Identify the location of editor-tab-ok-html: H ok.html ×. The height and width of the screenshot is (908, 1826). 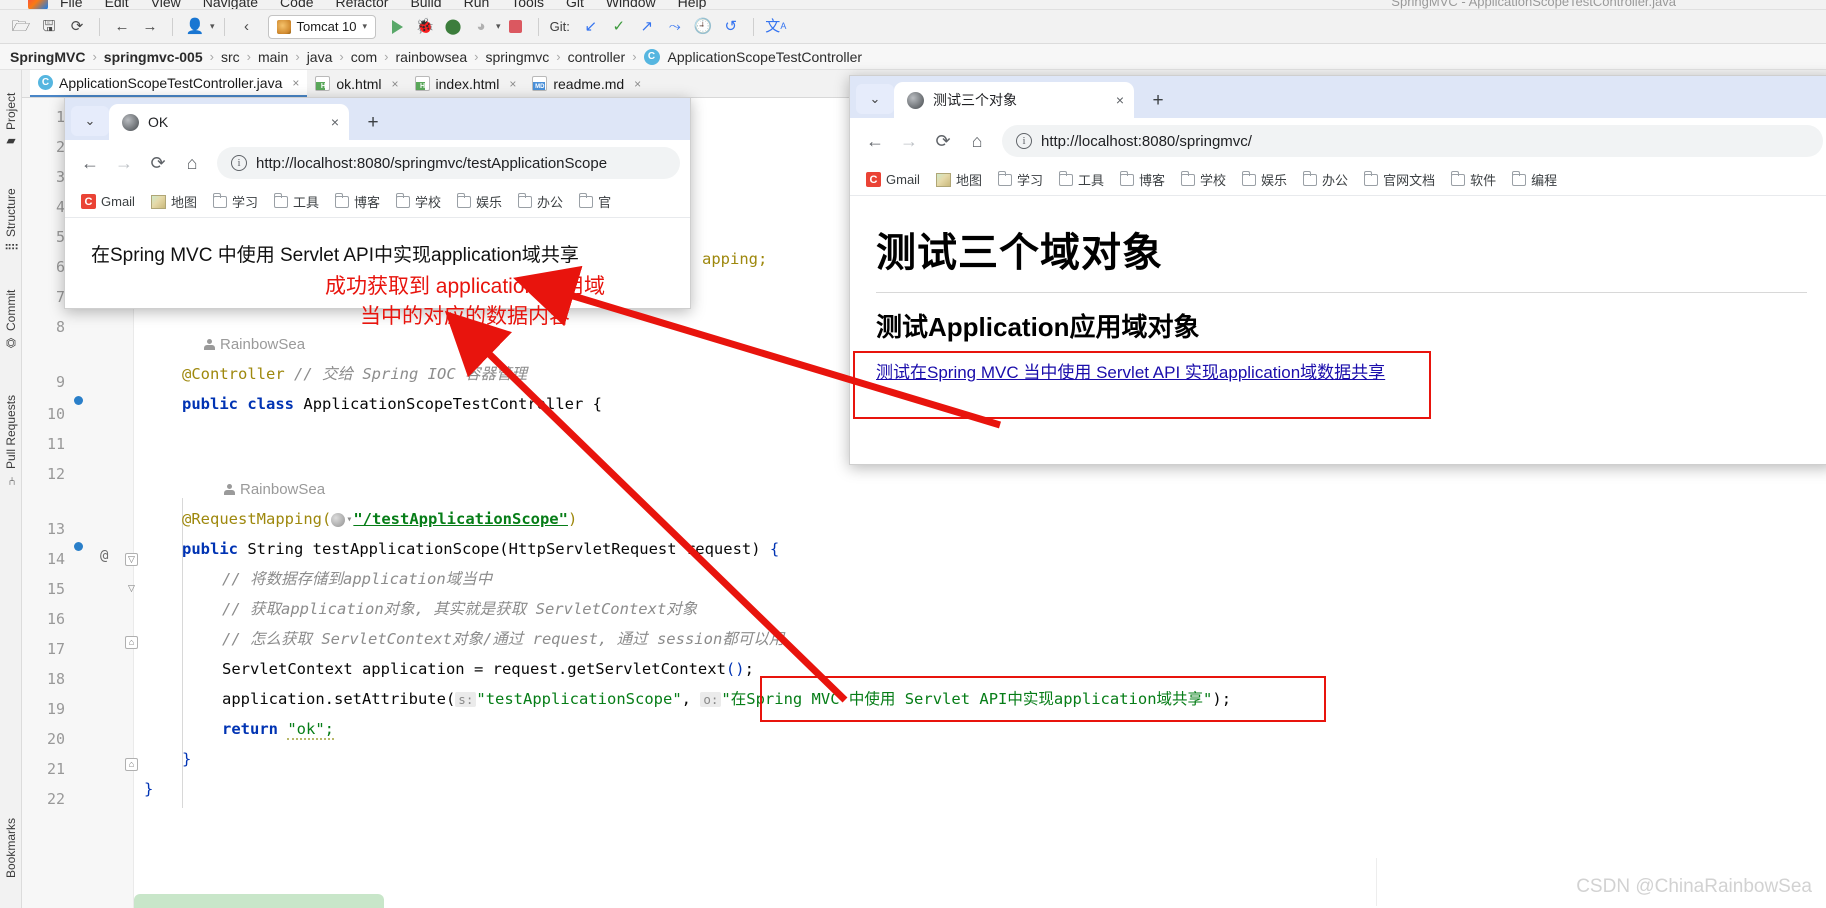
(356, 83).